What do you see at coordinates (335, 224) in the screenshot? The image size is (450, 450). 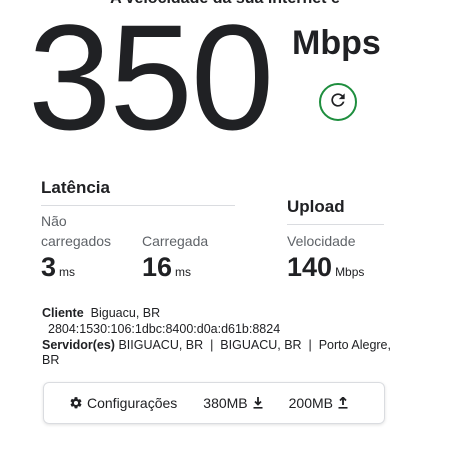 I see `upload-divider` at bounding box center [335, 224].